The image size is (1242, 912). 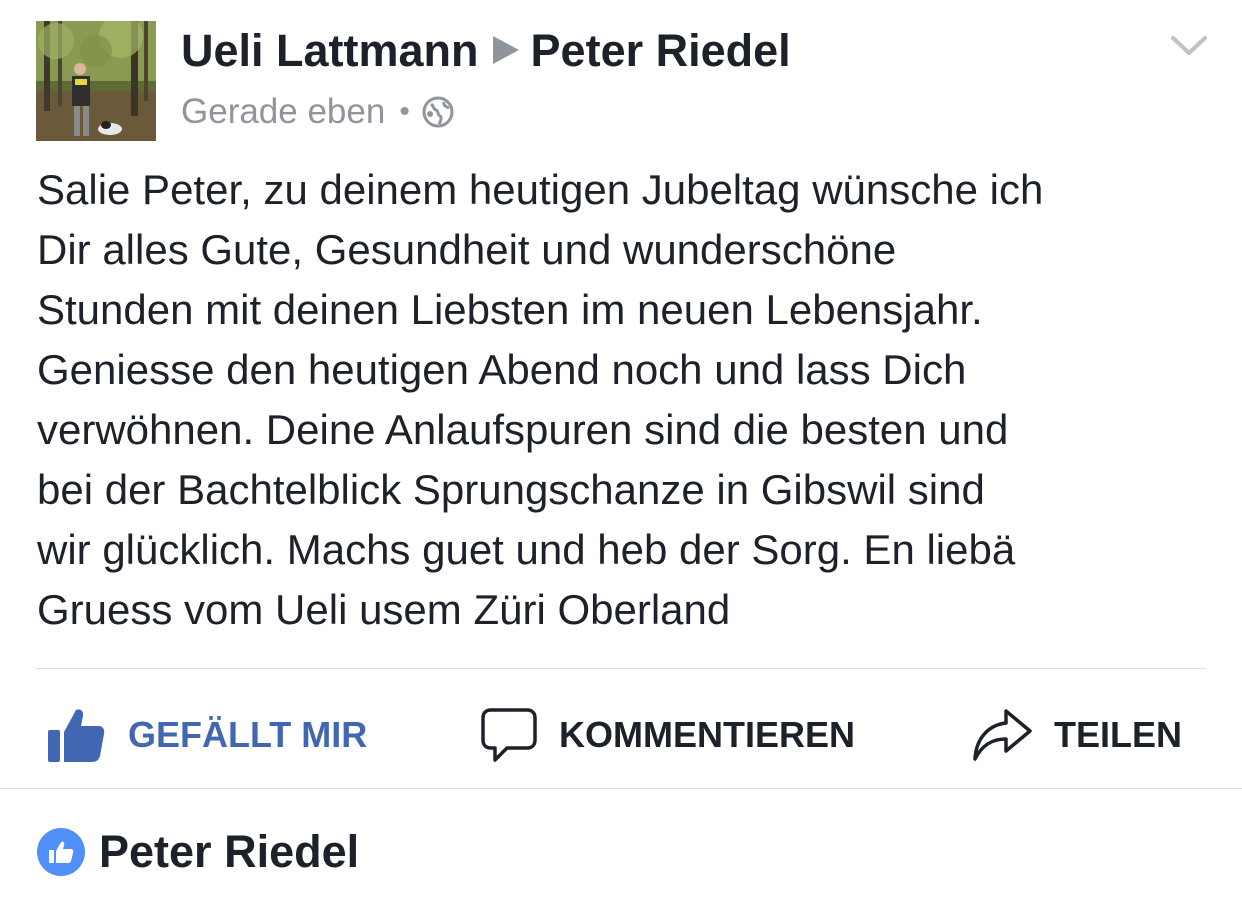 I want to click on comment-button: KOMMENTIEREN, so click(x=668, y=735).